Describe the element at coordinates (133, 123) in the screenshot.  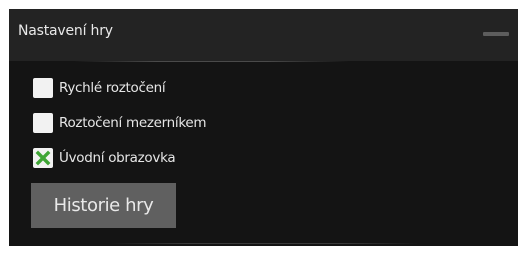
I see `option-label: Roztočení mezerníkem` at that location.